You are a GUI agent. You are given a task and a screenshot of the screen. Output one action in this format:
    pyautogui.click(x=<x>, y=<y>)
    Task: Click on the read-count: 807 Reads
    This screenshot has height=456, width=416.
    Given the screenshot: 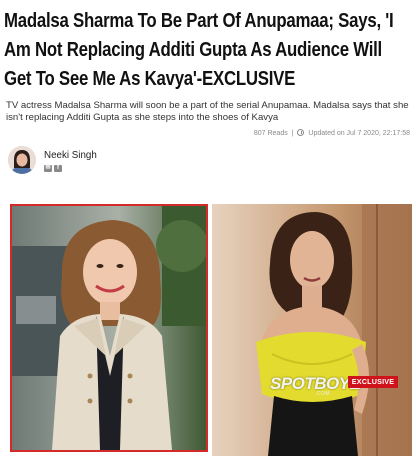 What is the action you would take?
    pyautogui.click(x=270, y=133)
    